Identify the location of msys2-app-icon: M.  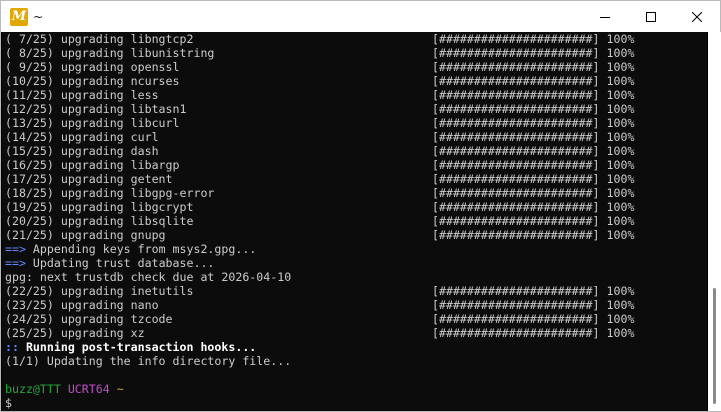
(19, 16).